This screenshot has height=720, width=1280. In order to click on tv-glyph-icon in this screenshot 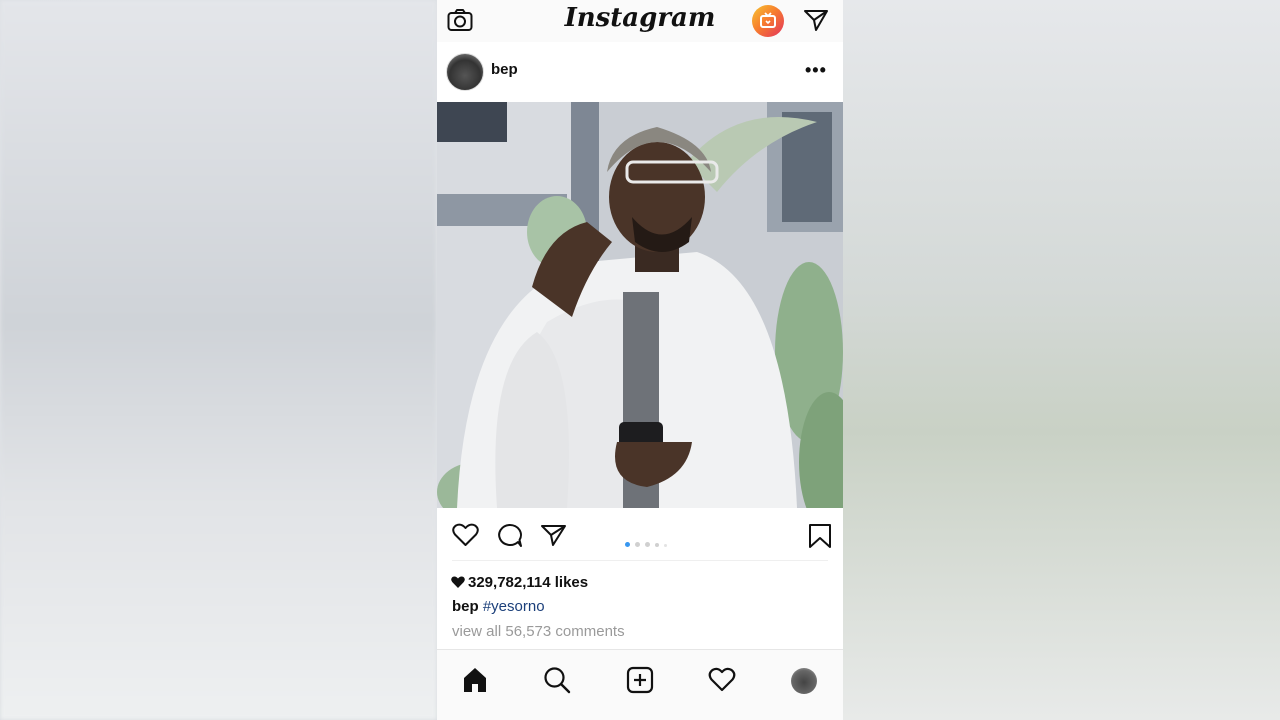, I will do `click(768, 20)`.